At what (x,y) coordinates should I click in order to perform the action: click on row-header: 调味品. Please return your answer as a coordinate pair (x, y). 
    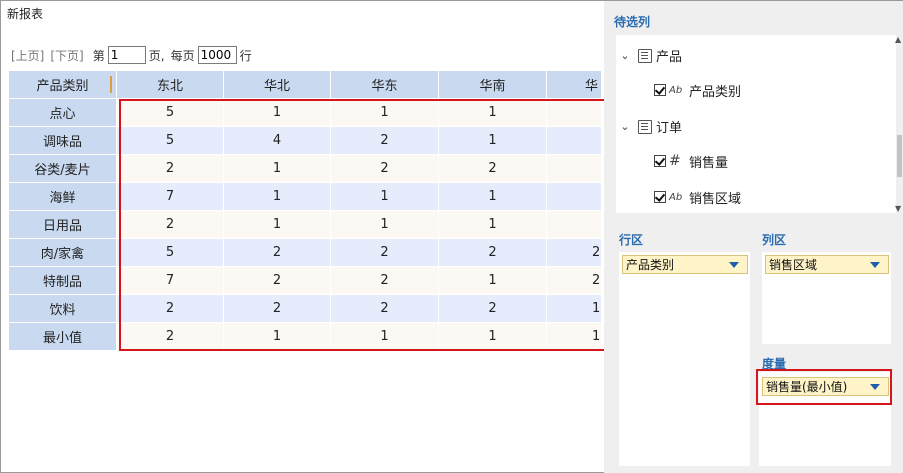
    Looking at the image, I should click on (63, 141).